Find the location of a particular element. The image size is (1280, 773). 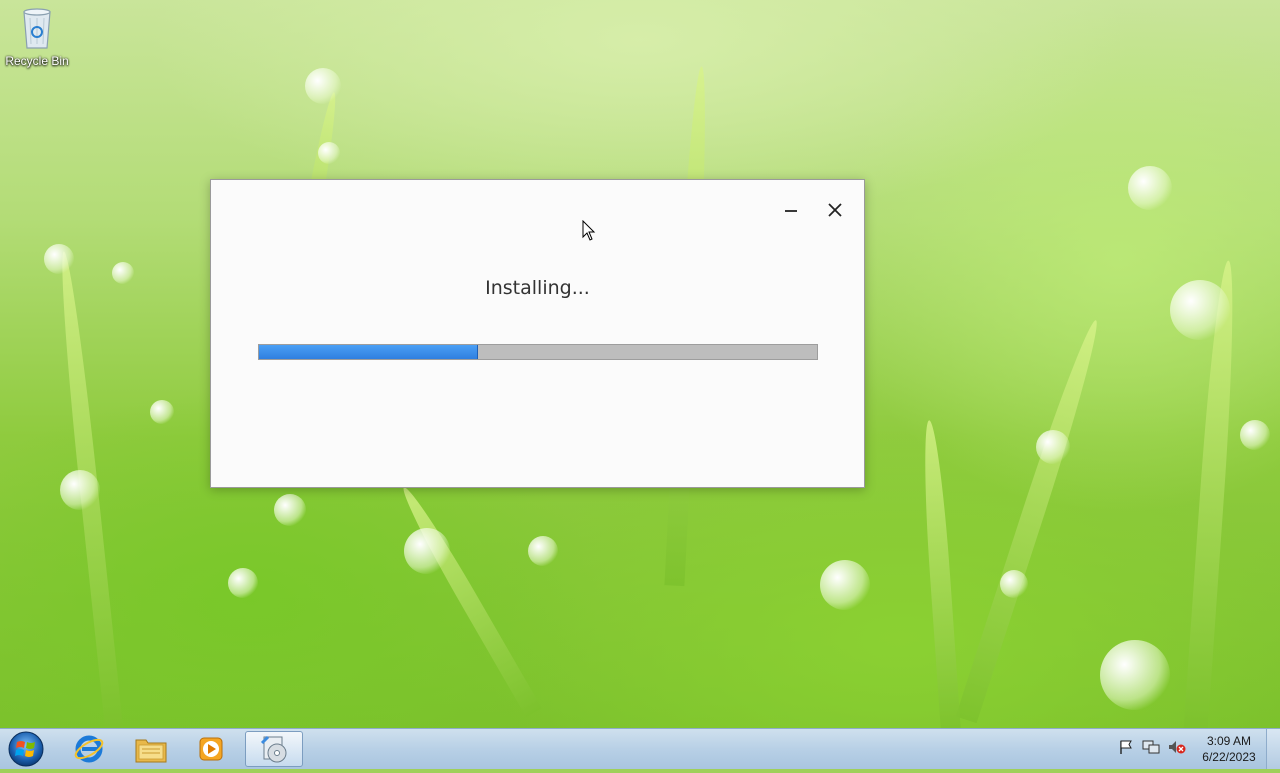

system-tray is located at coordinates (1152, 749).